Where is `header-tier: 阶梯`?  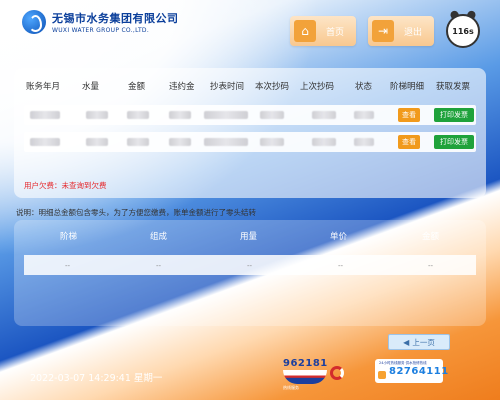
header-tier: 阶梯 is located at coordinates (69, 237).